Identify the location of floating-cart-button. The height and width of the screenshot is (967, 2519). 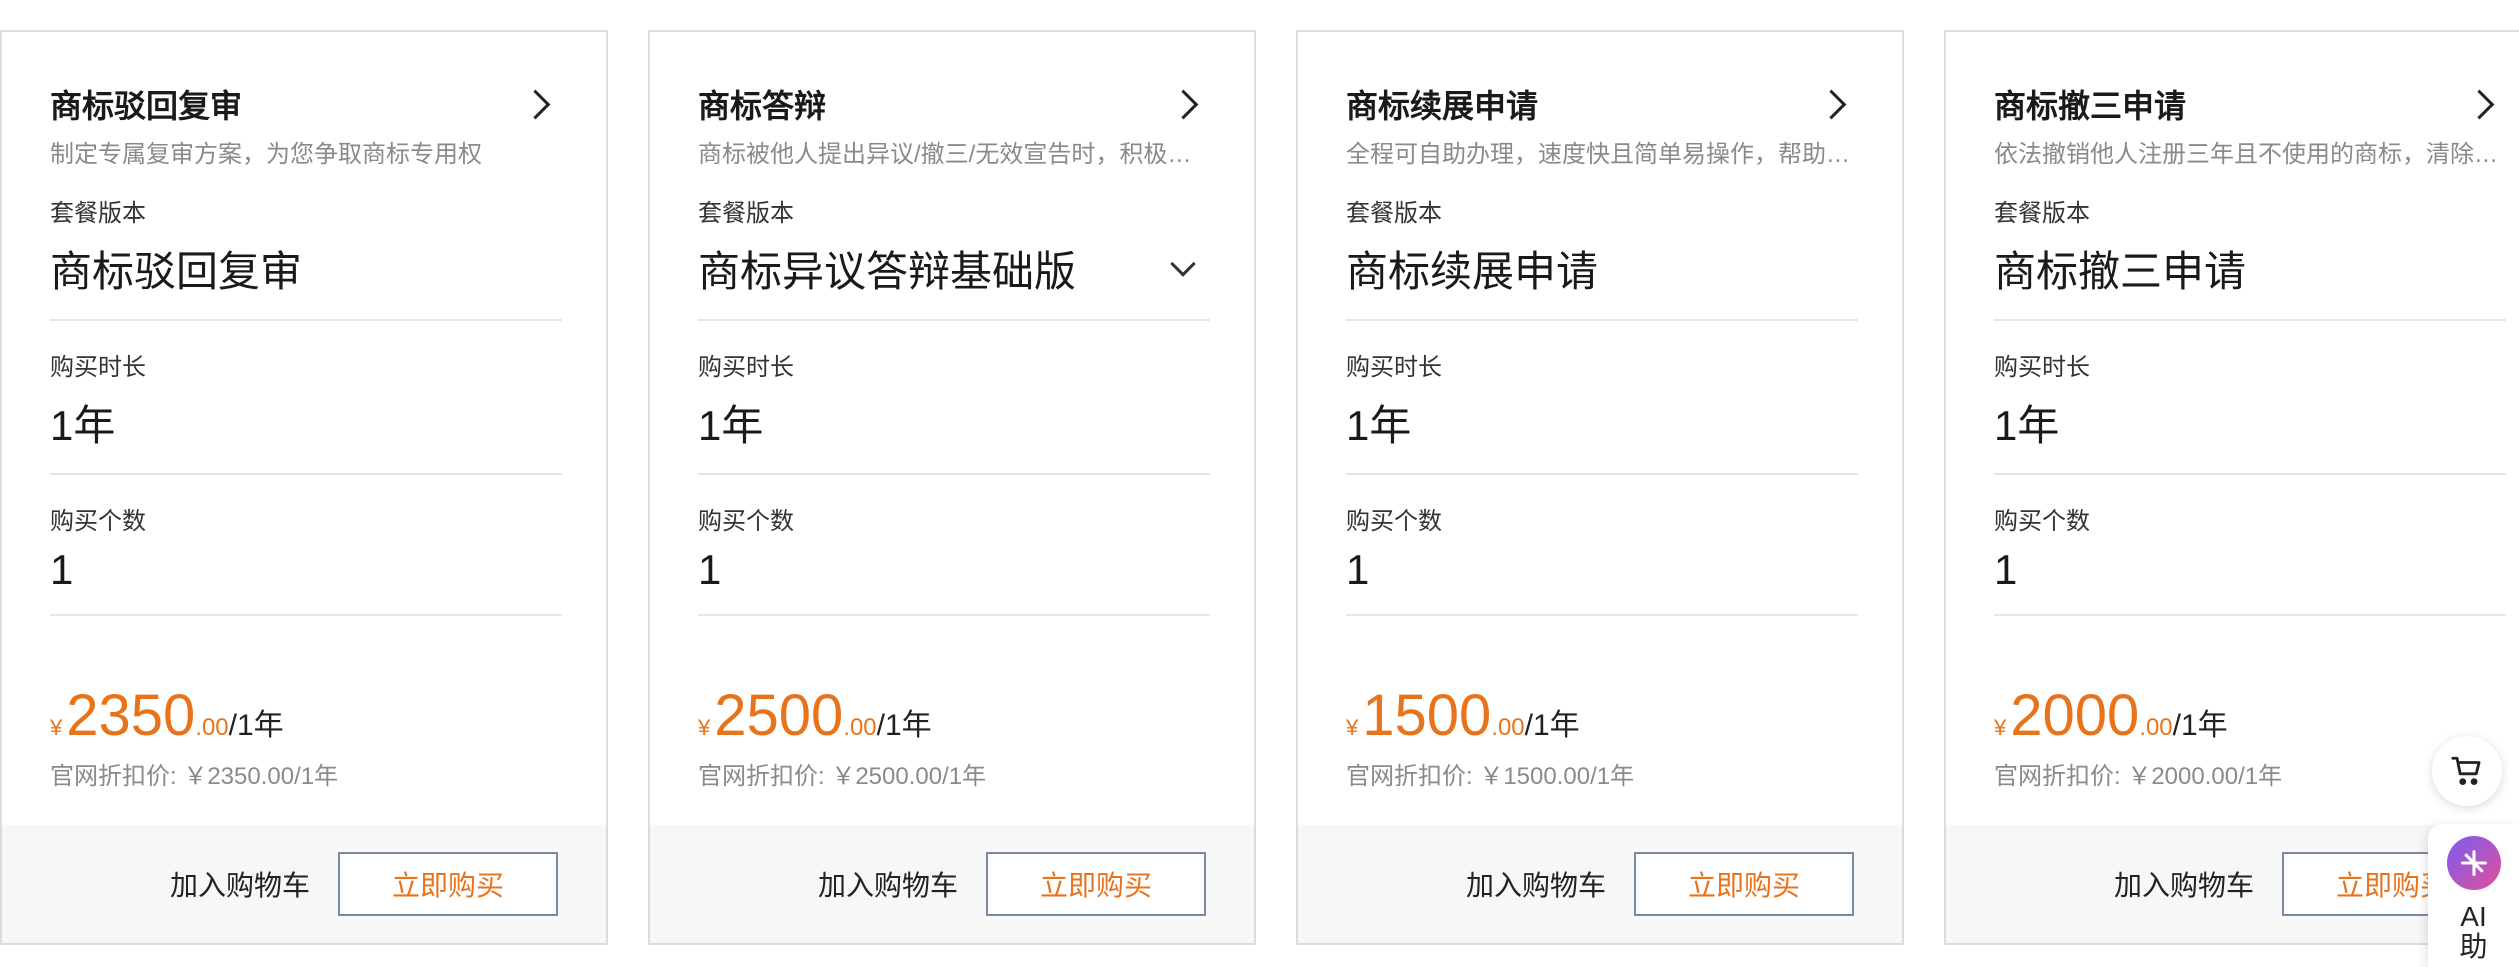
(2467, 771).